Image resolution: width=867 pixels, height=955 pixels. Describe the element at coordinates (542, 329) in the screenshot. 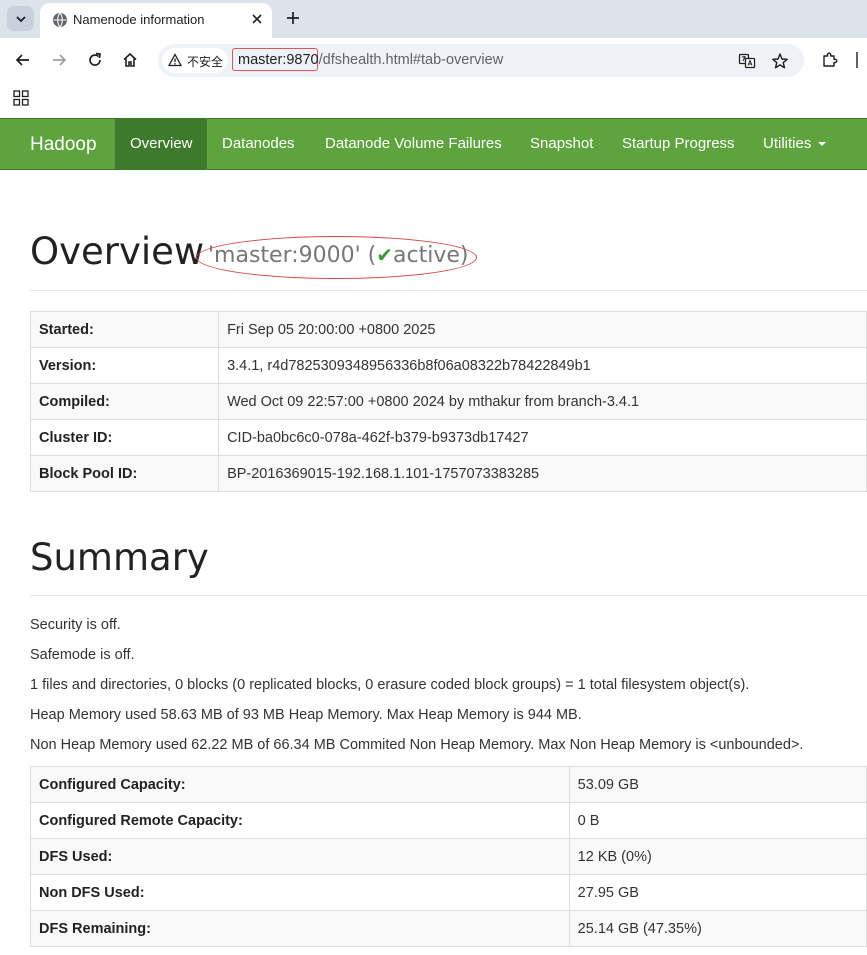

I see `row-value: Fri Sep 05 20:00:00 +0800 2025` at that location.